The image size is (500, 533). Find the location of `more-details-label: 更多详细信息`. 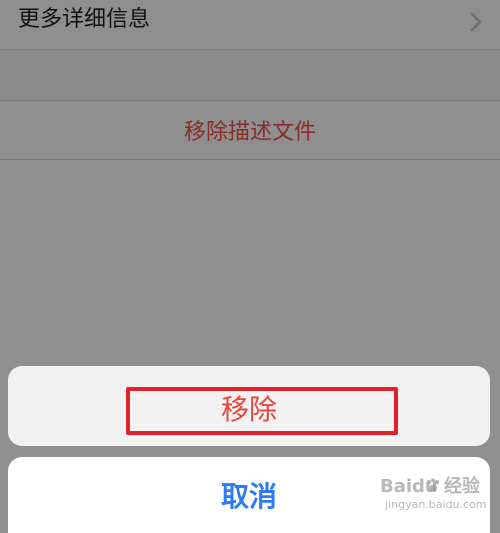

more-details-label: 更多详细信息 is located at coordinates (84, 19).